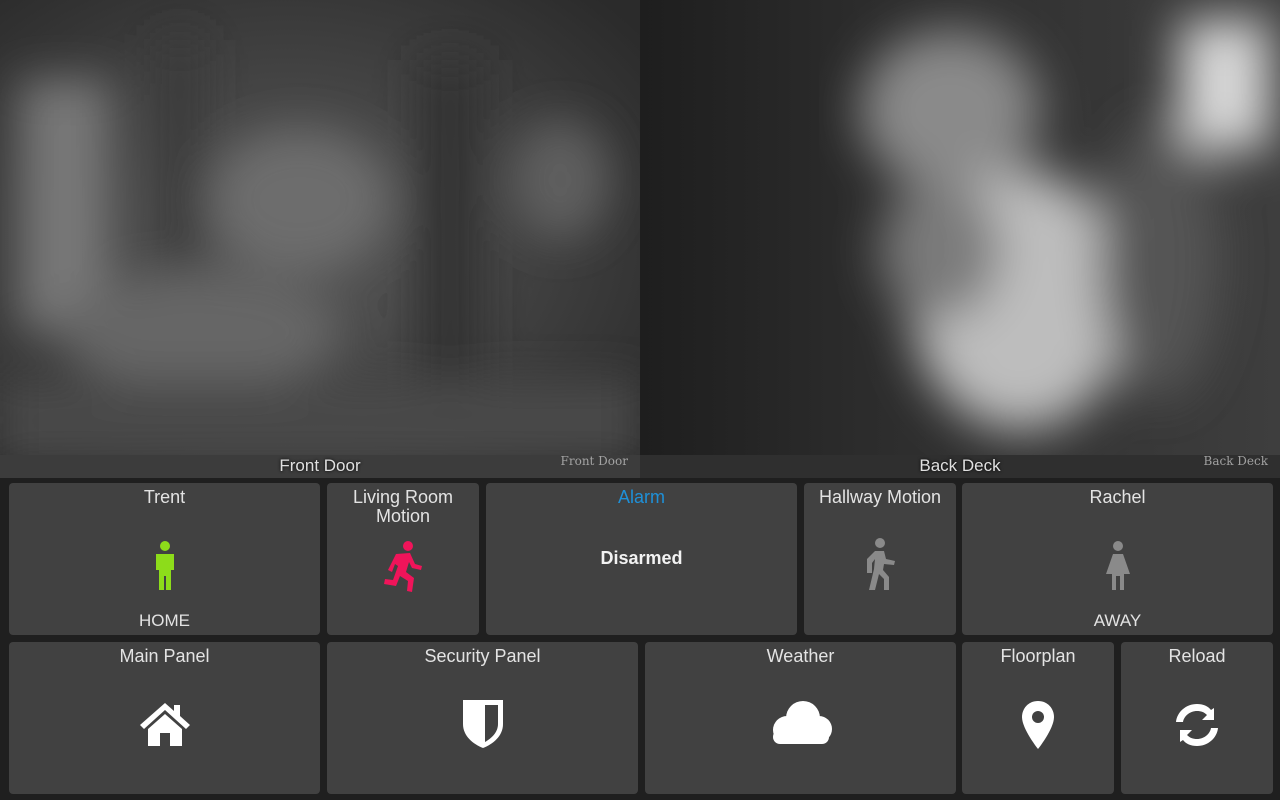  What do you see at coordinates (641, 497) in the screenshot?
I see `tile-title: Alarm` at bounding box center [641, 497].